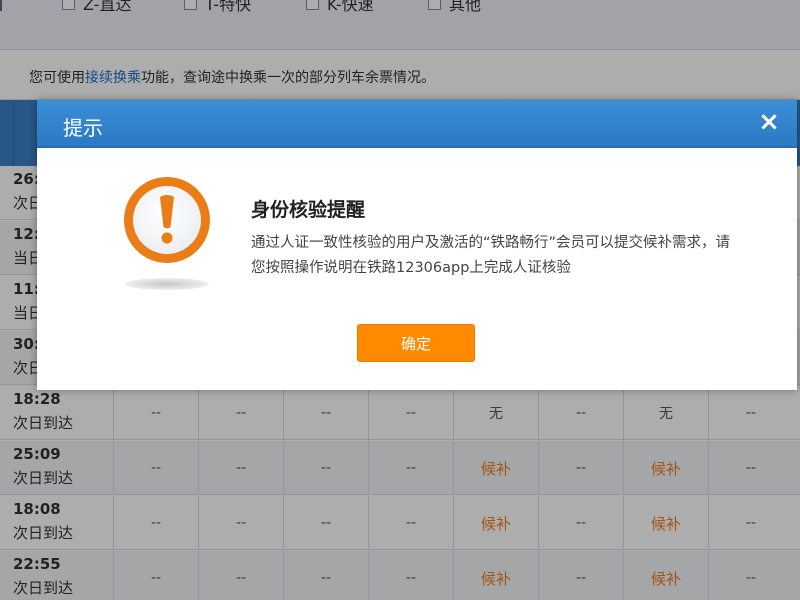 The image size is (800, 600). Describe the element at coordinates (167, 220) in the screenshot. I see `exclamation-circle-icon` at that location.